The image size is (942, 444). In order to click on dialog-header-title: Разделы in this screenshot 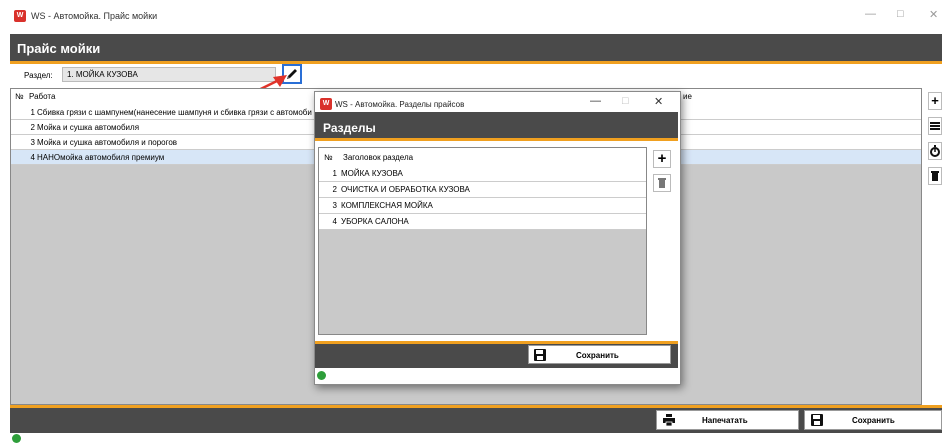, I will do `click(349, 128)`.